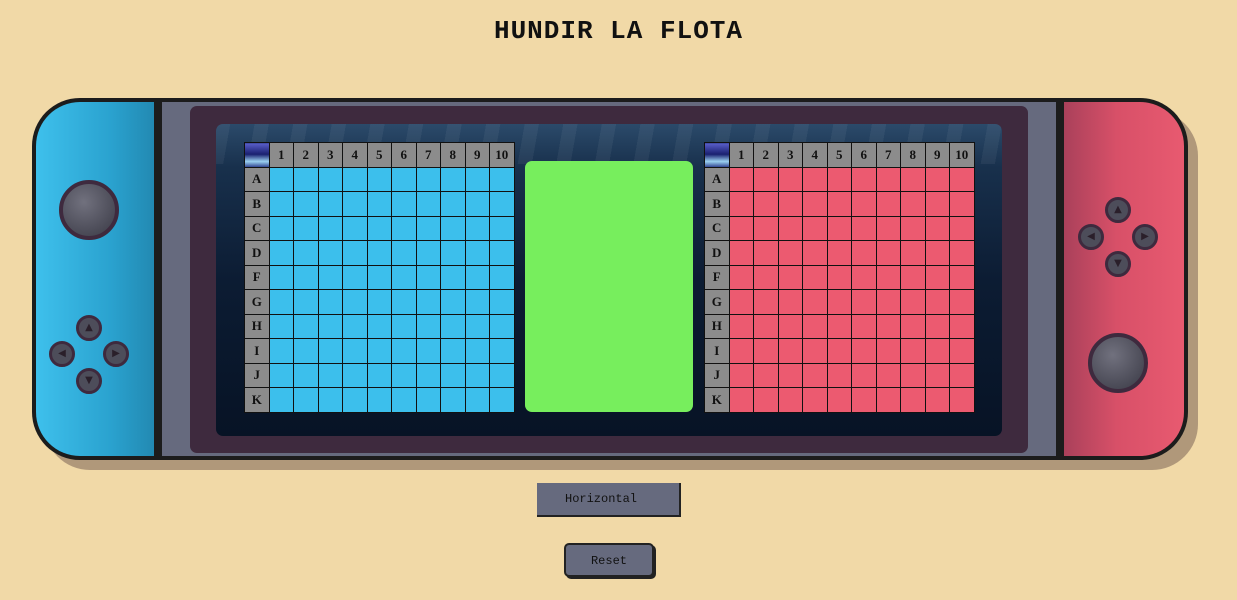 This screenshot has width=1237, height=600. I want to click on button-left-icon: ◀, so click(1091, 237).